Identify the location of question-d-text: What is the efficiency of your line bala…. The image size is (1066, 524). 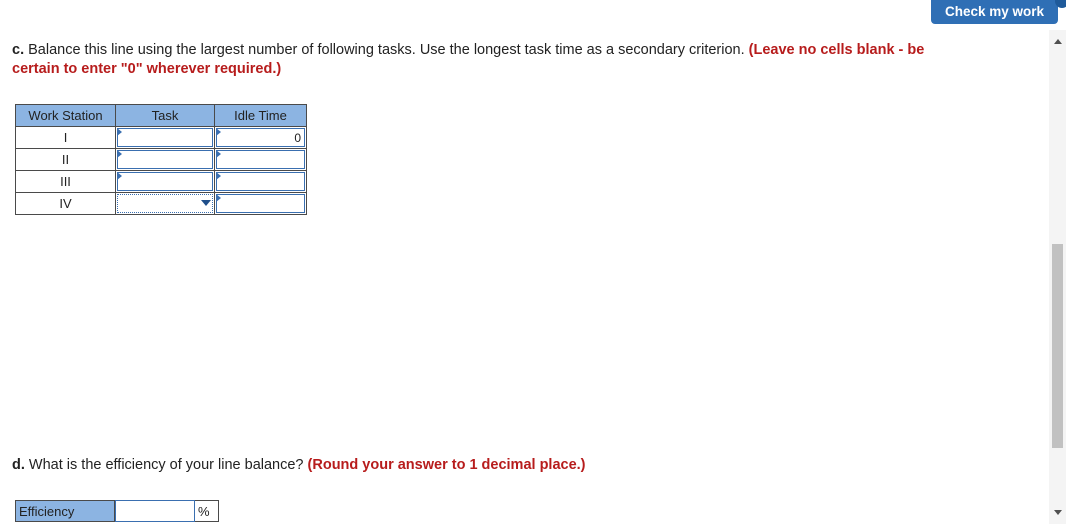
(166, 465).